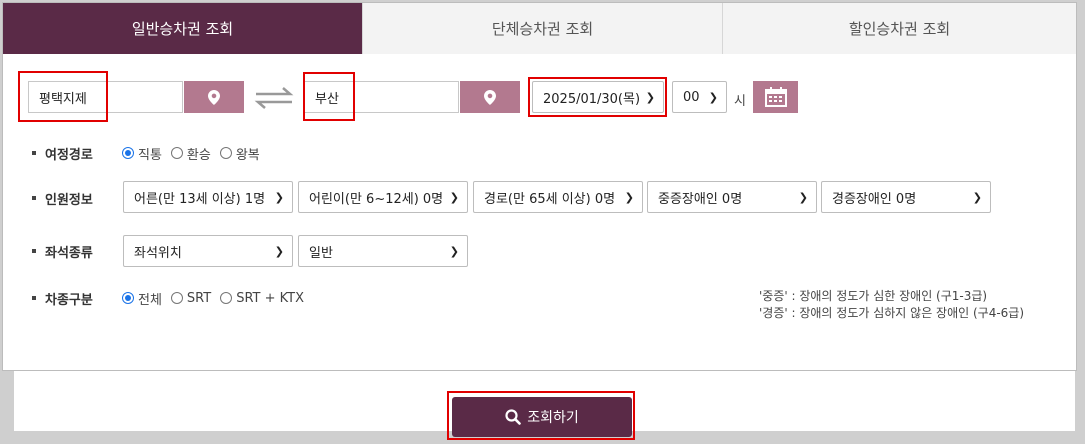 The image size is (1085, 444). Describe the element at coordinates (597, 97) in the screenshot. I see `date-highlight` at that location.